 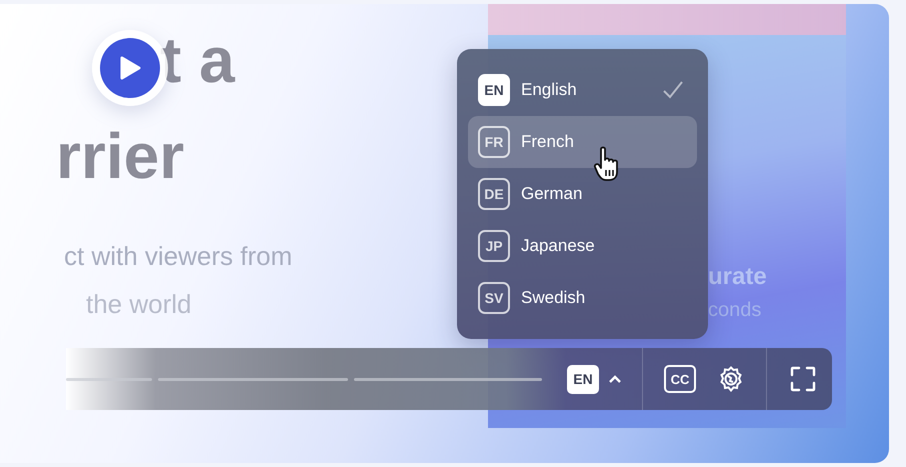 I want to click on language-code-badge: FR, so click(x=494, y=142).